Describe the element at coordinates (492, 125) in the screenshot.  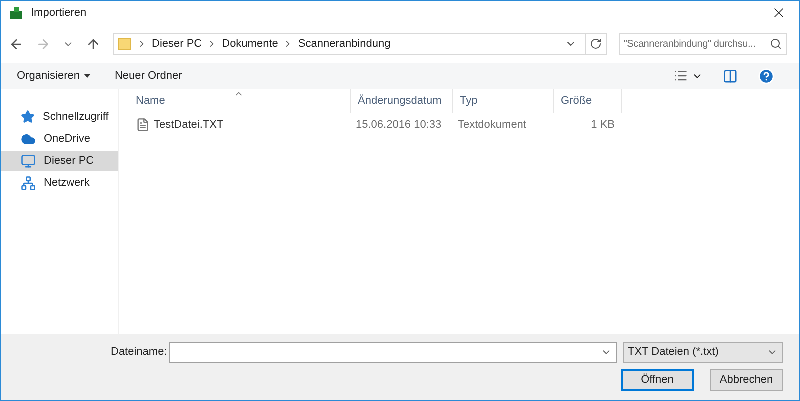
I see `table-cell-text: Textdokument` at that location.